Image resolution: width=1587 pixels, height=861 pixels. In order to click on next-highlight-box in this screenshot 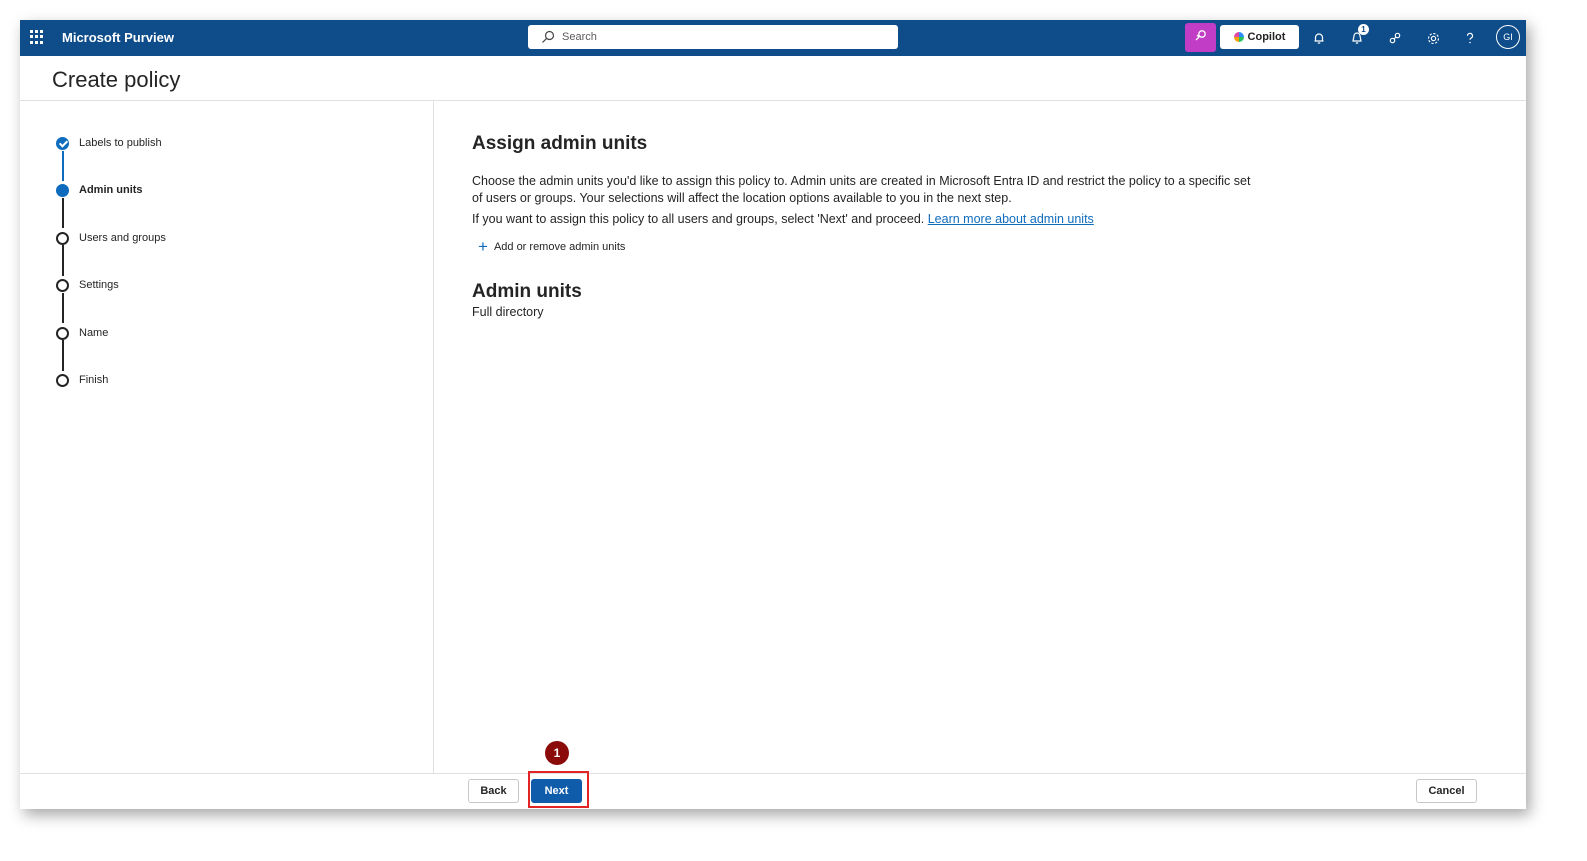, I will do `click(558, 789)`.